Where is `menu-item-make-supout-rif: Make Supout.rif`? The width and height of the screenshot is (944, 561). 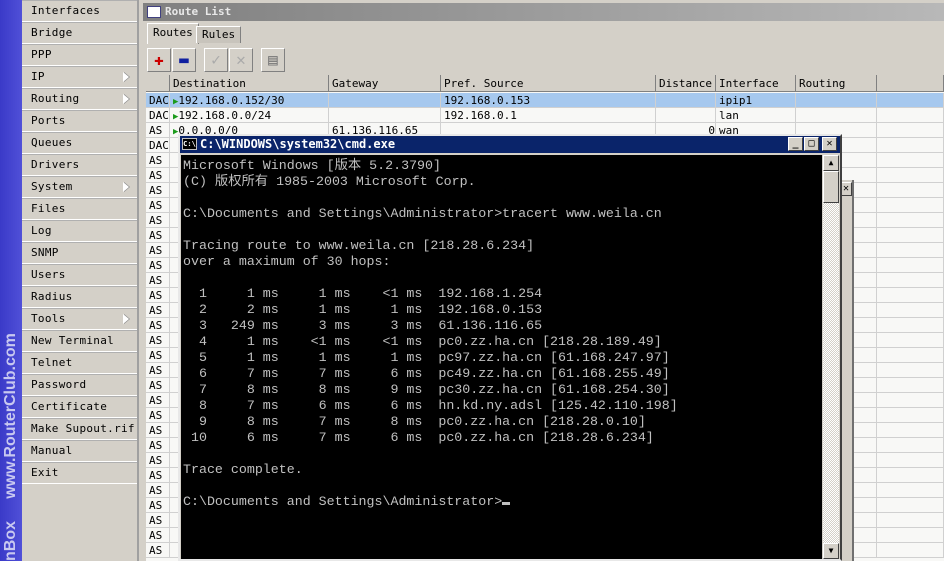
menu-item-make-supout-rif: Make Supout.rif is located at coordinates (79, 429).